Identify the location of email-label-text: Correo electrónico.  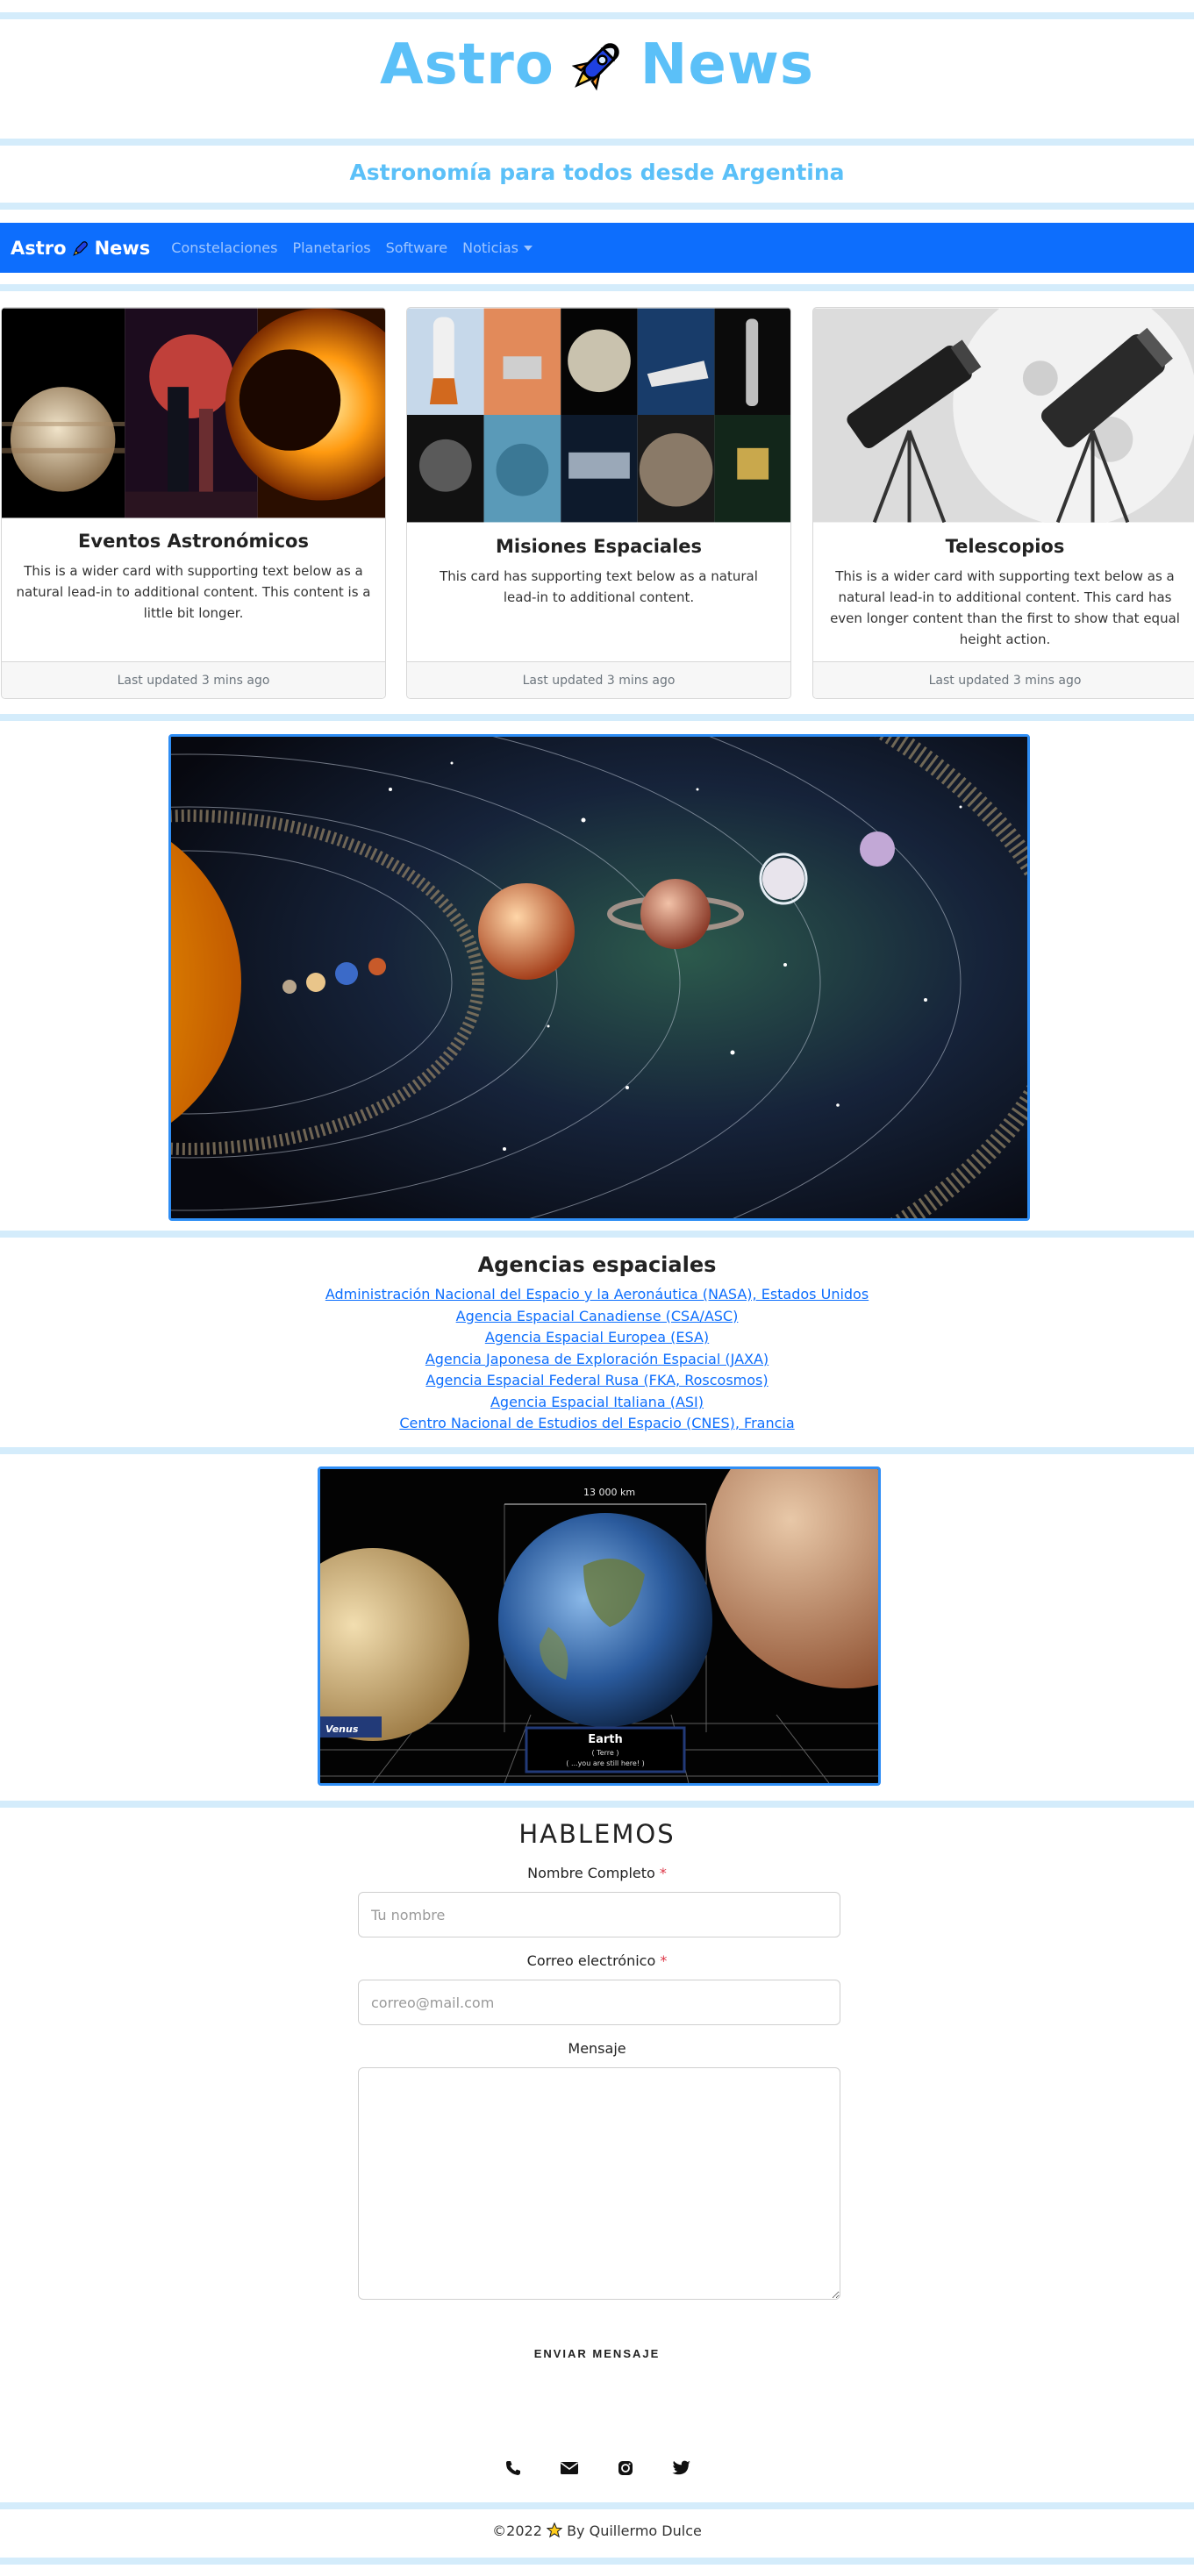
(591, 1961).